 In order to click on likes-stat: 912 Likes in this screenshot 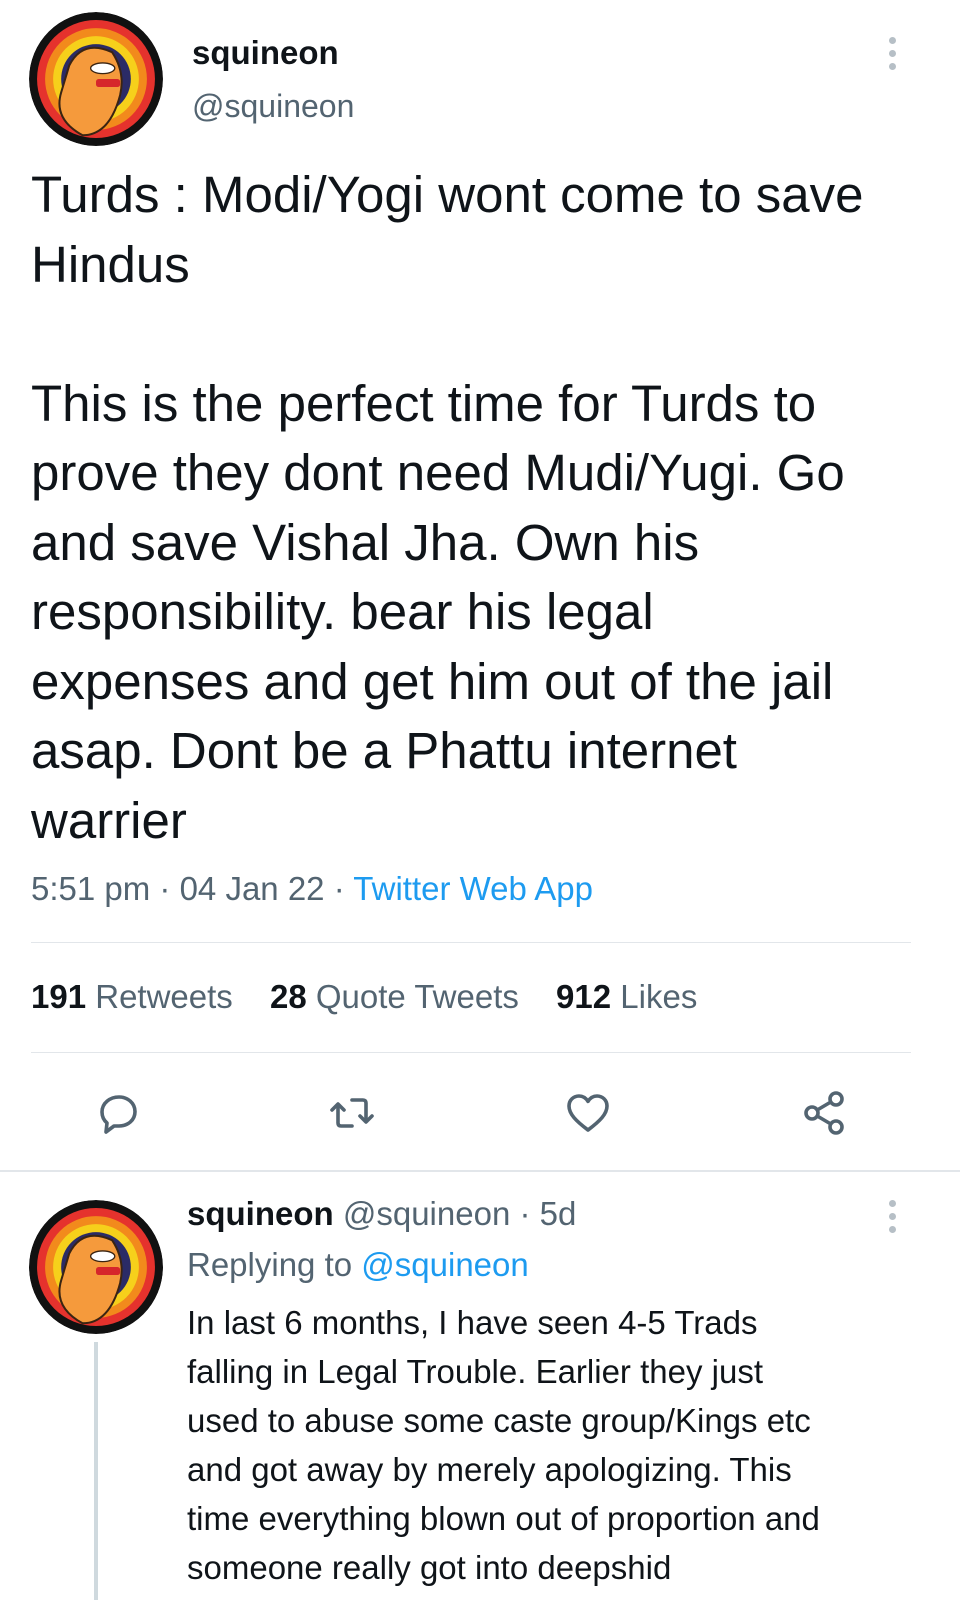, I will do `click(626, 996)`.